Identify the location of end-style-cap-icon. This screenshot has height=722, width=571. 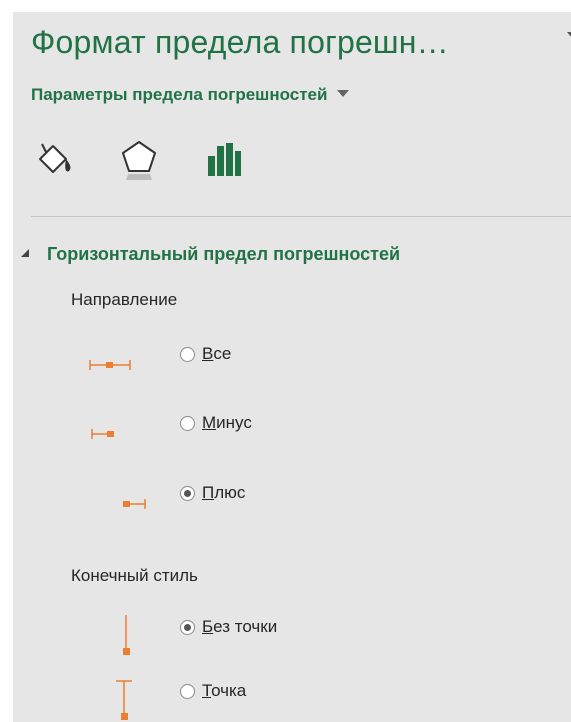
(124, 700).